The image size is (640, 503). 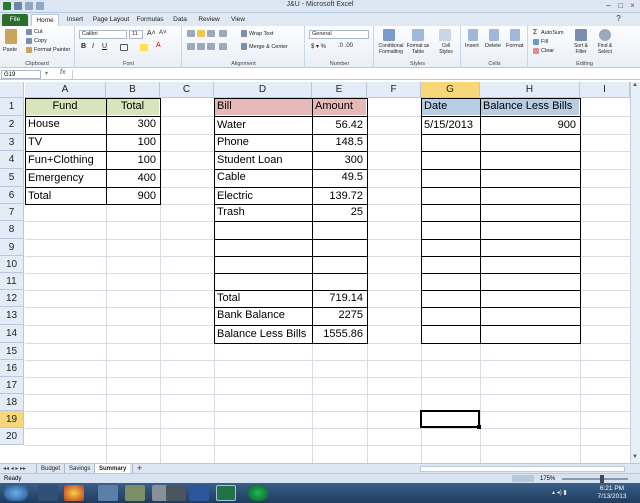 I want to click on column-header-h: H, so click(x=530, y=90).